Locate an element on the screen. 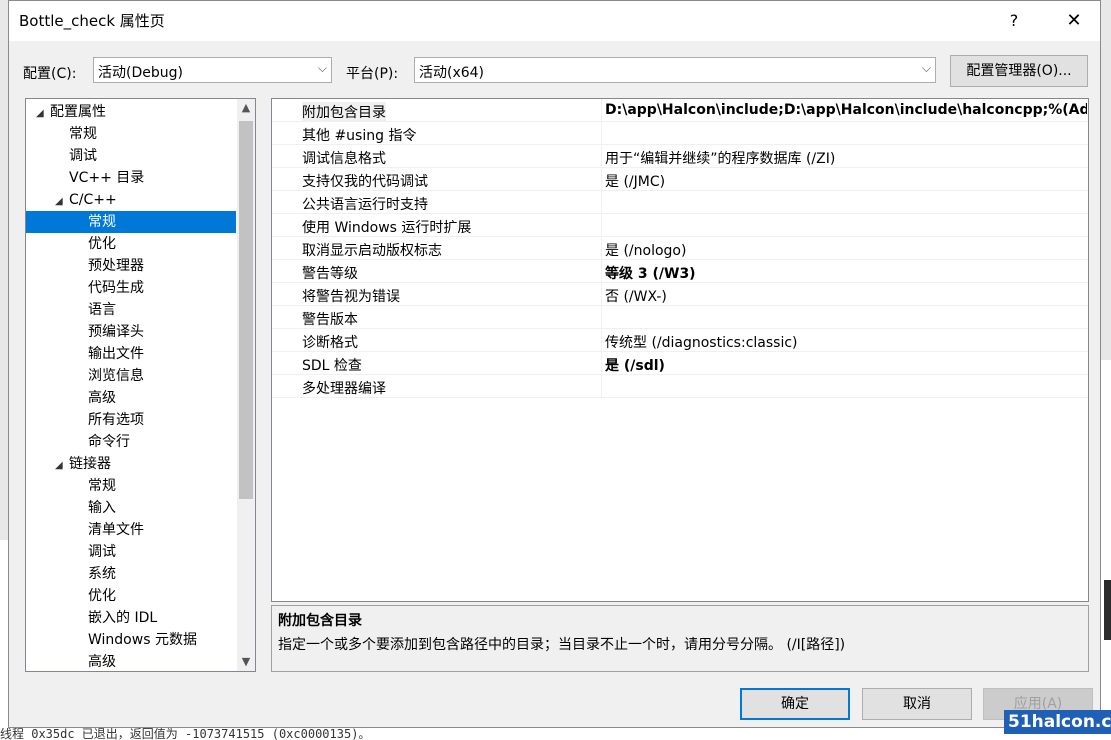 The width and height of the screenshot is (1111, 740). property-row: SDL 检查 是 (/sdl) is located at coordinates (680, 363).